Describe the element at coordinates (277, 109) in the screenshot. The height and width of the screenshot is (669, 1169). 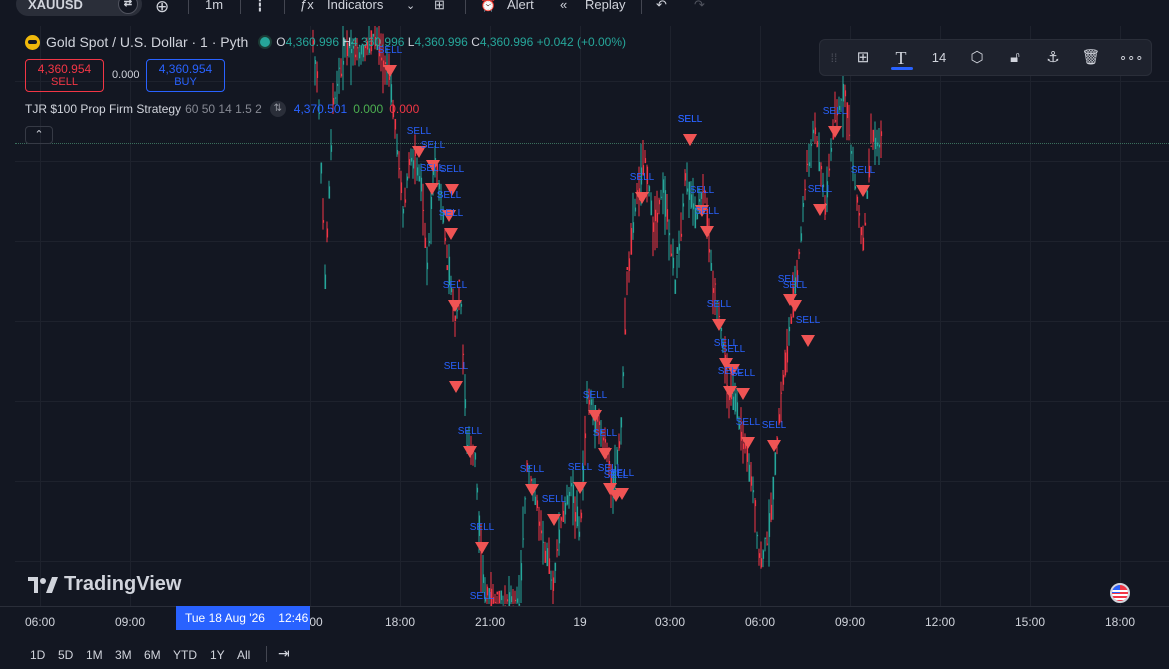
I see `data-window-icon: ⇅` at that location.